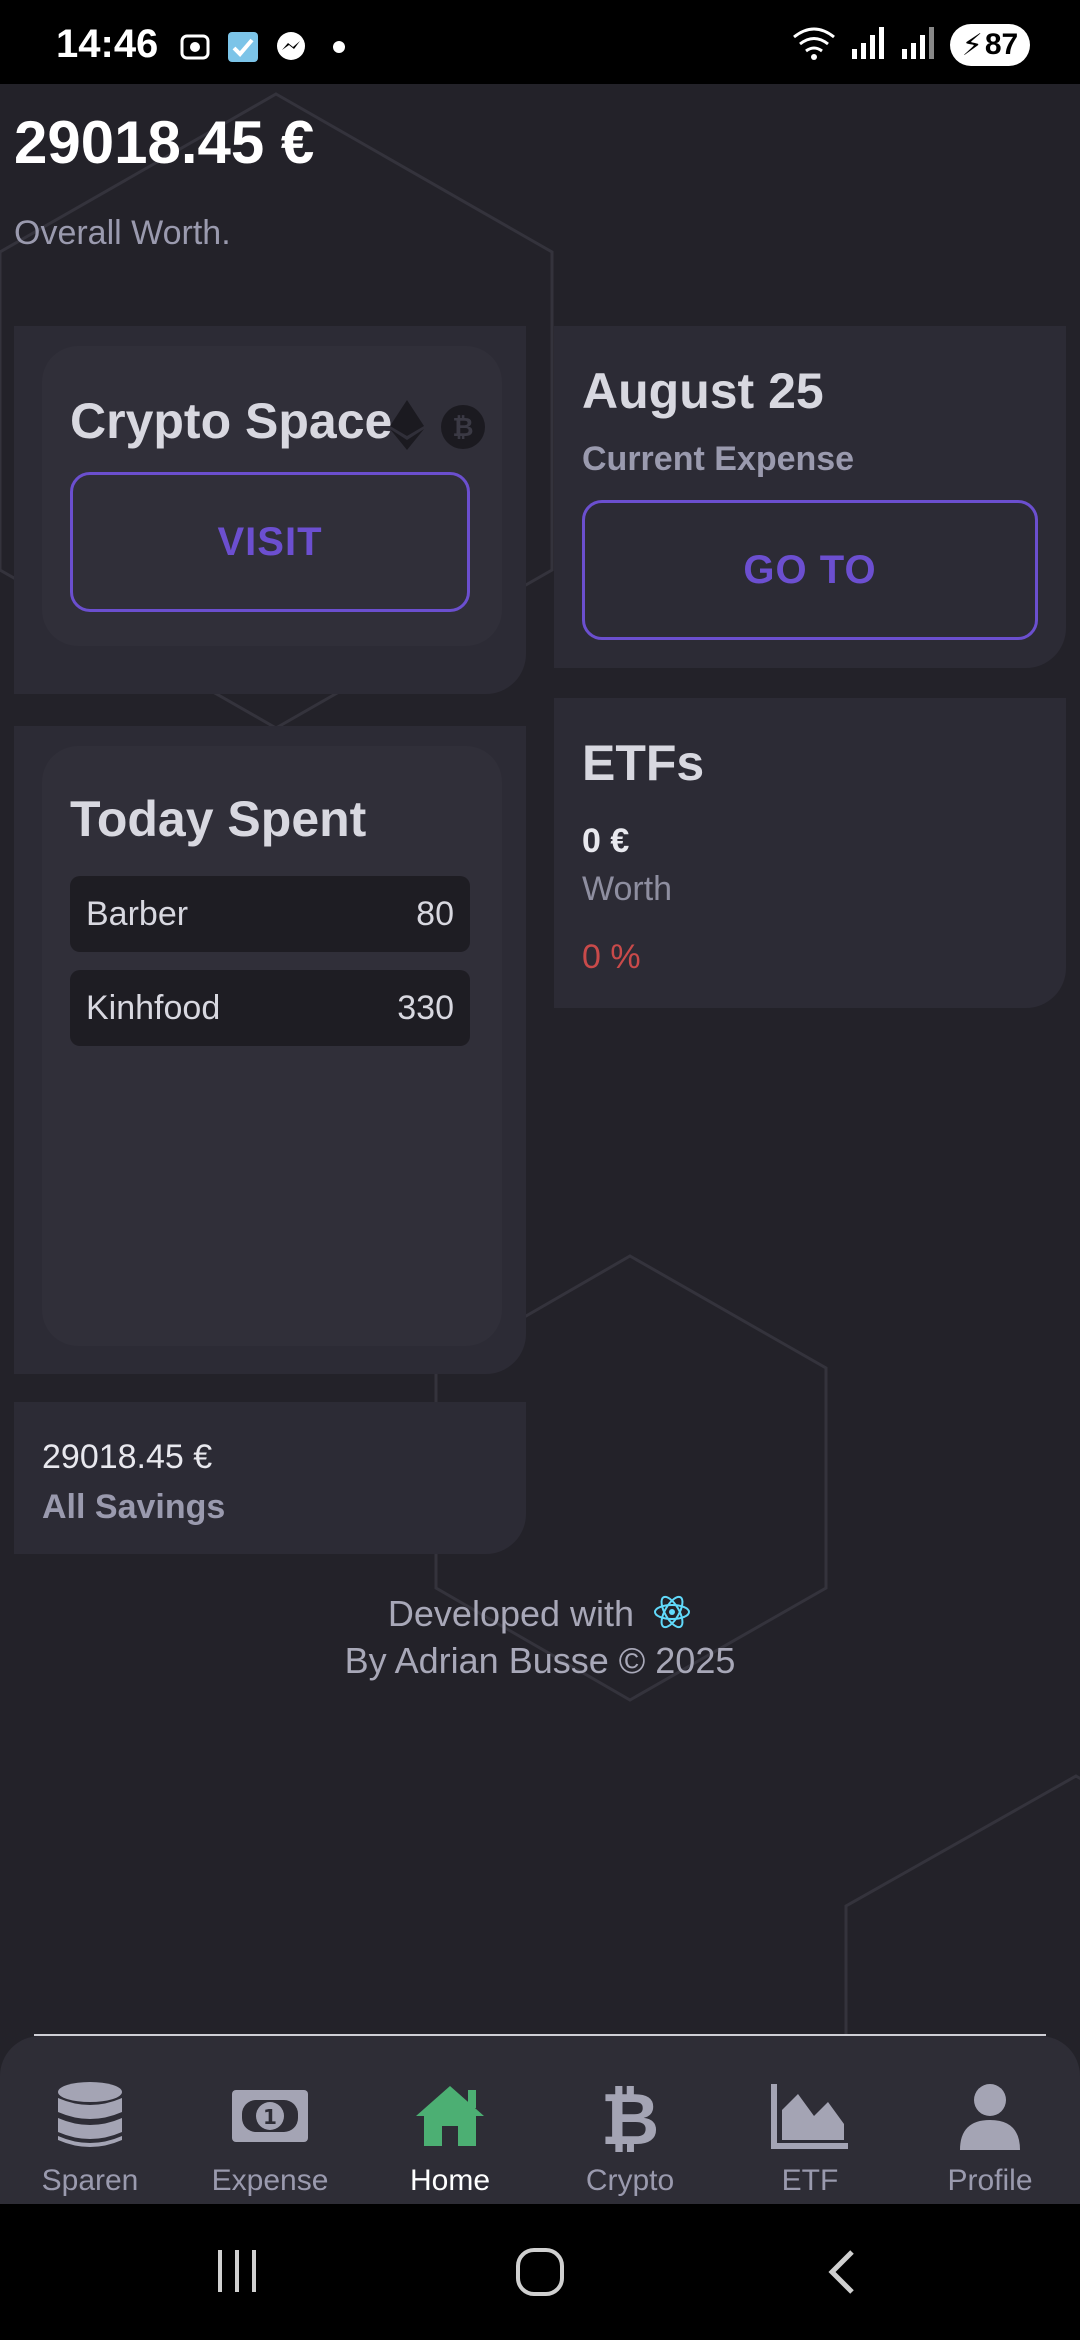 Image resolution: width=1080 pixels, height=2340 pixels. What do you see at coordinates (270, 1008) in the screenshot?
I see `list-item: Kinhfood 330` at bounding box center [270, 1008].